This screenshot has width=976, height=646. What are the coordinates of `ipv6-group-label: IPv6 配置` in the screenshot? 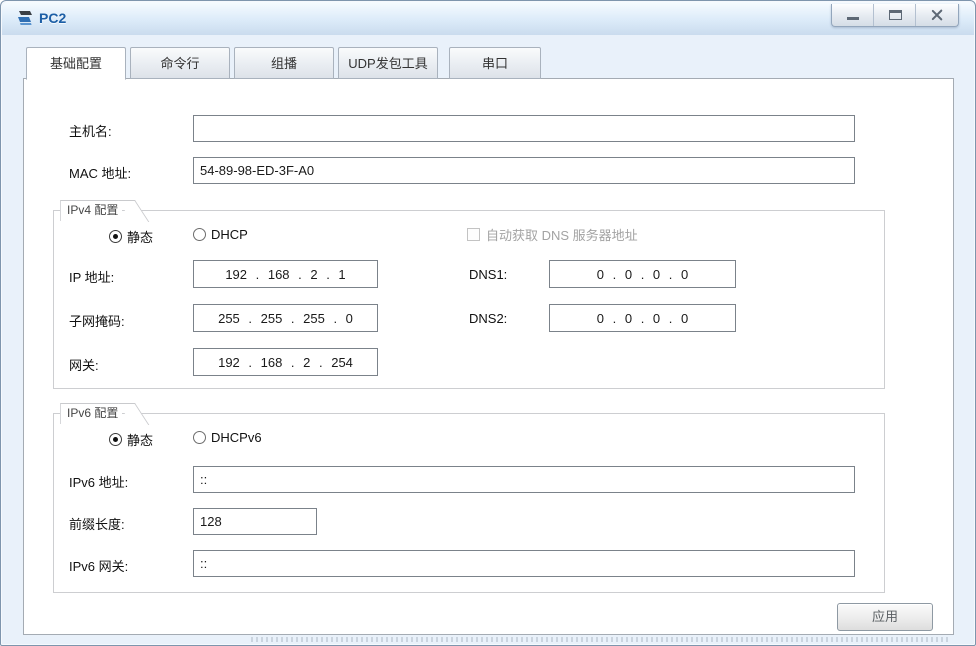 It's located at (91, 413).